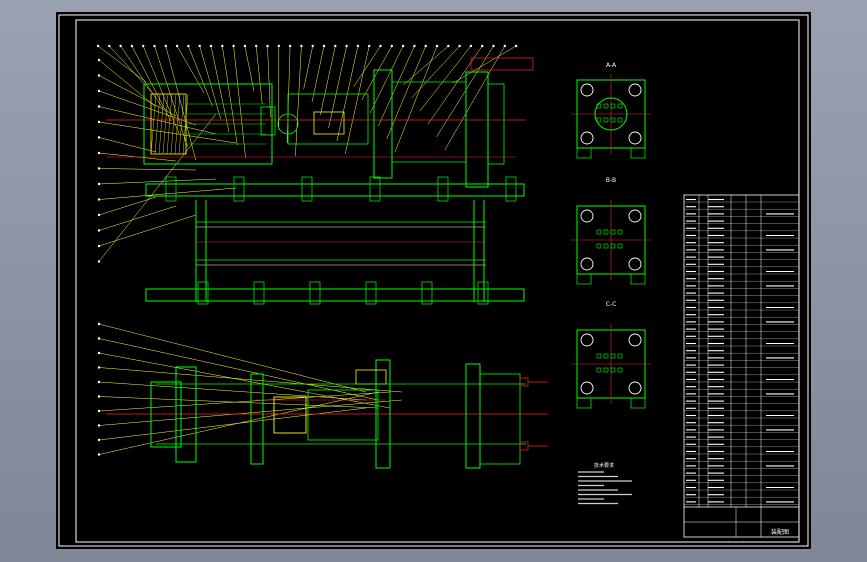  I want to click on section-label: B-B, so click(611, 180).